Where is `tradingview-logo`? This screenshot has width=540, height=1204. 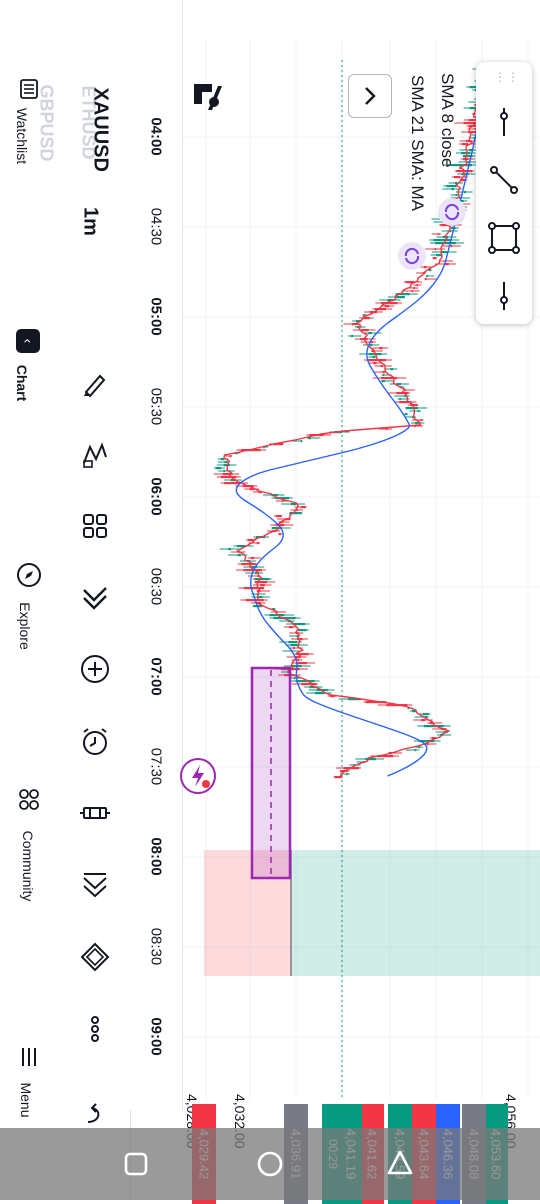 tradingview-logo is located at coordinates (207, 97).